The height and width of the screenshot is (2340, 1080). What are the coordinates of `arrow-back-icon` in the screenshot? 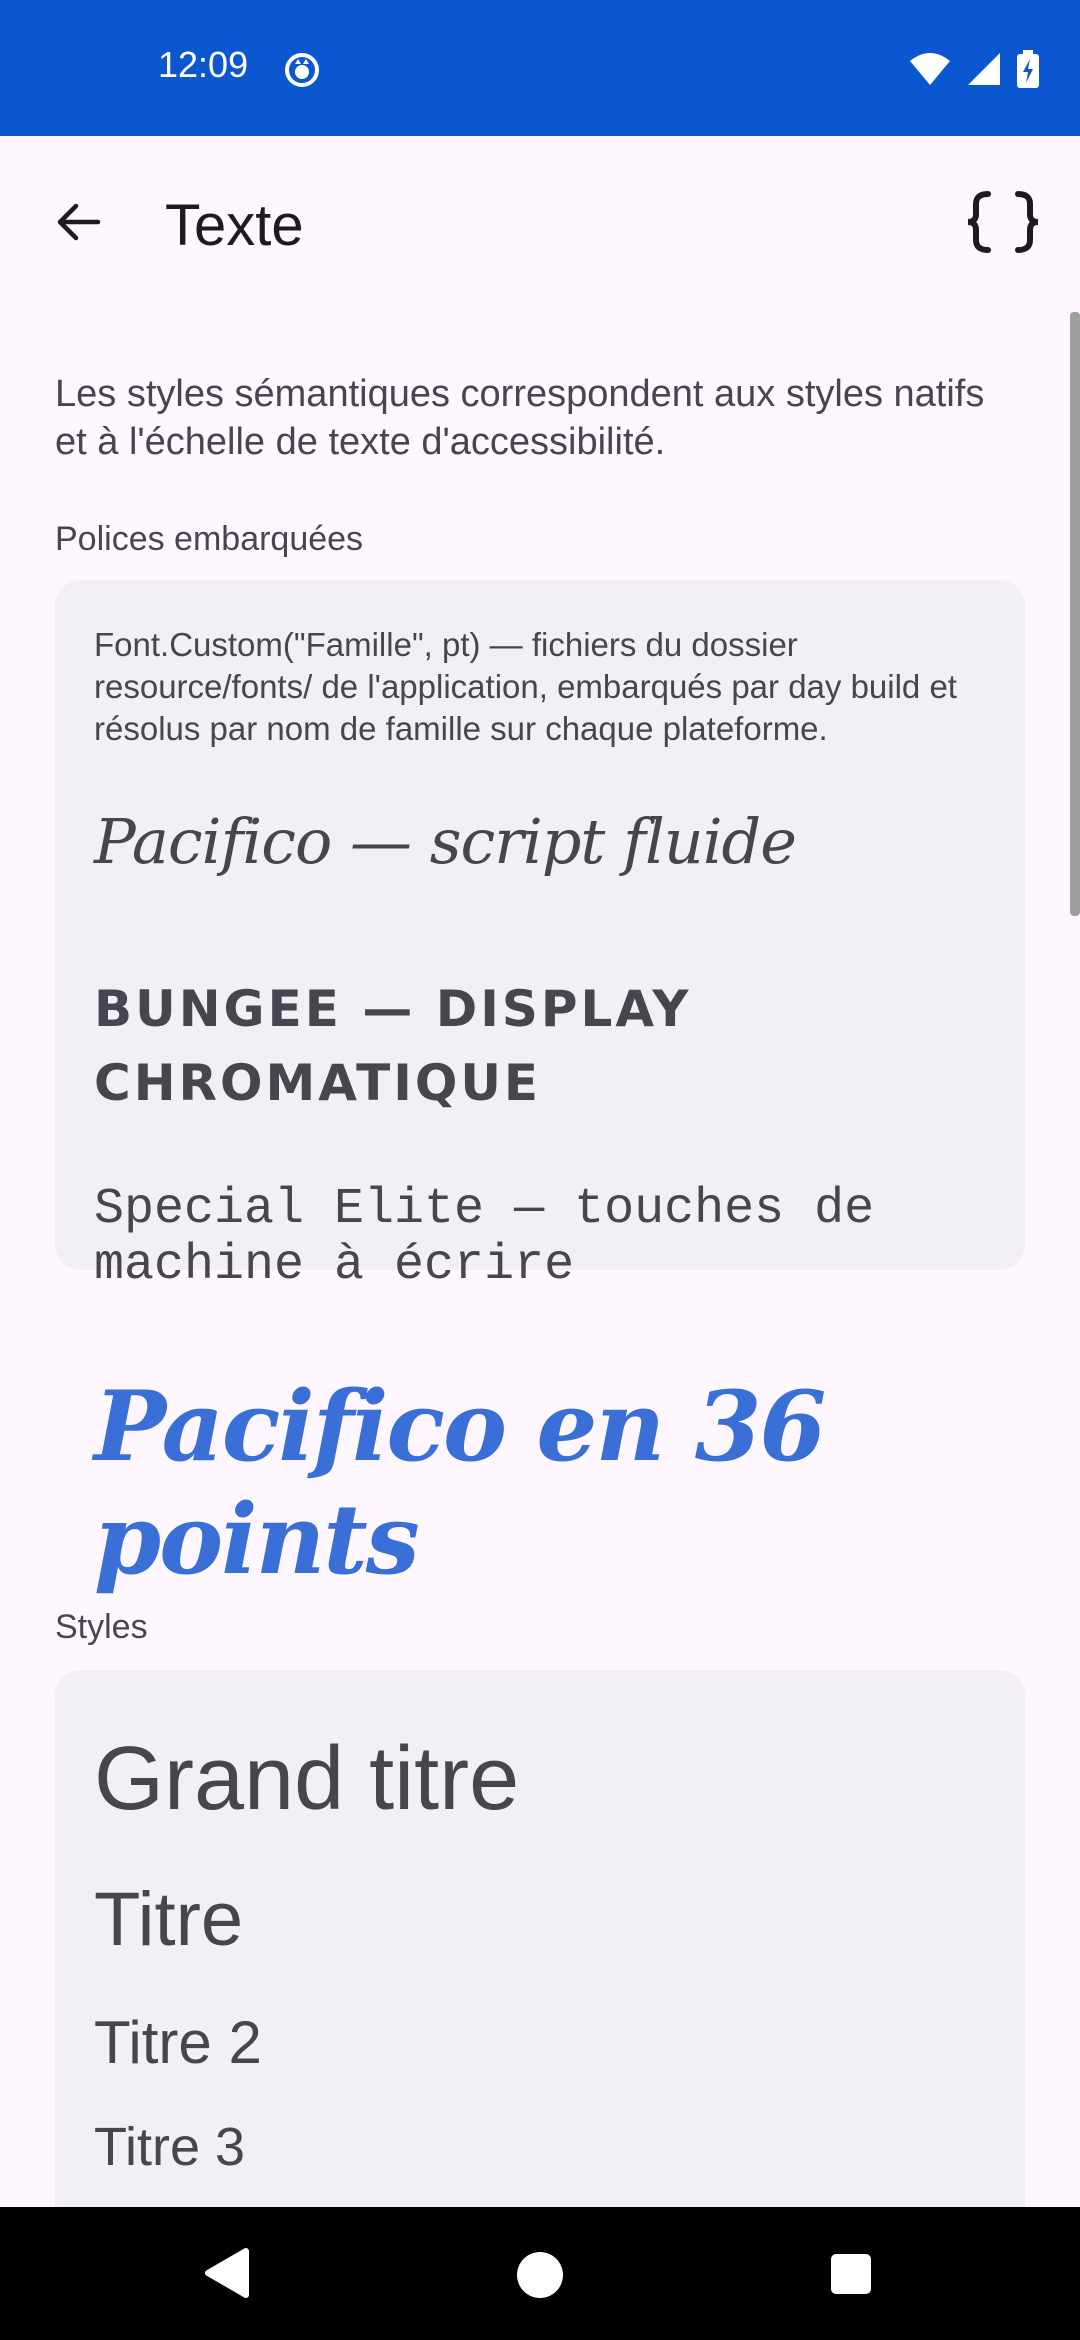 It's located at (79, 222).